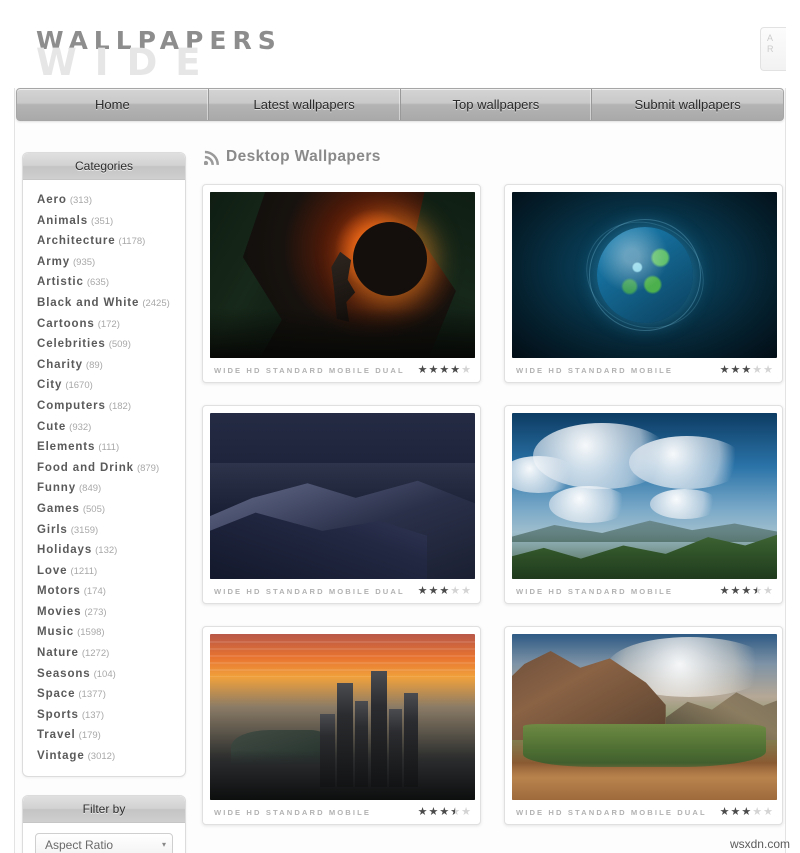 This screenshot has height=853, width=800. Describe the element at coordinates (104, 611) in the screenshot. I see `category-item: Movies (273)` at that location.